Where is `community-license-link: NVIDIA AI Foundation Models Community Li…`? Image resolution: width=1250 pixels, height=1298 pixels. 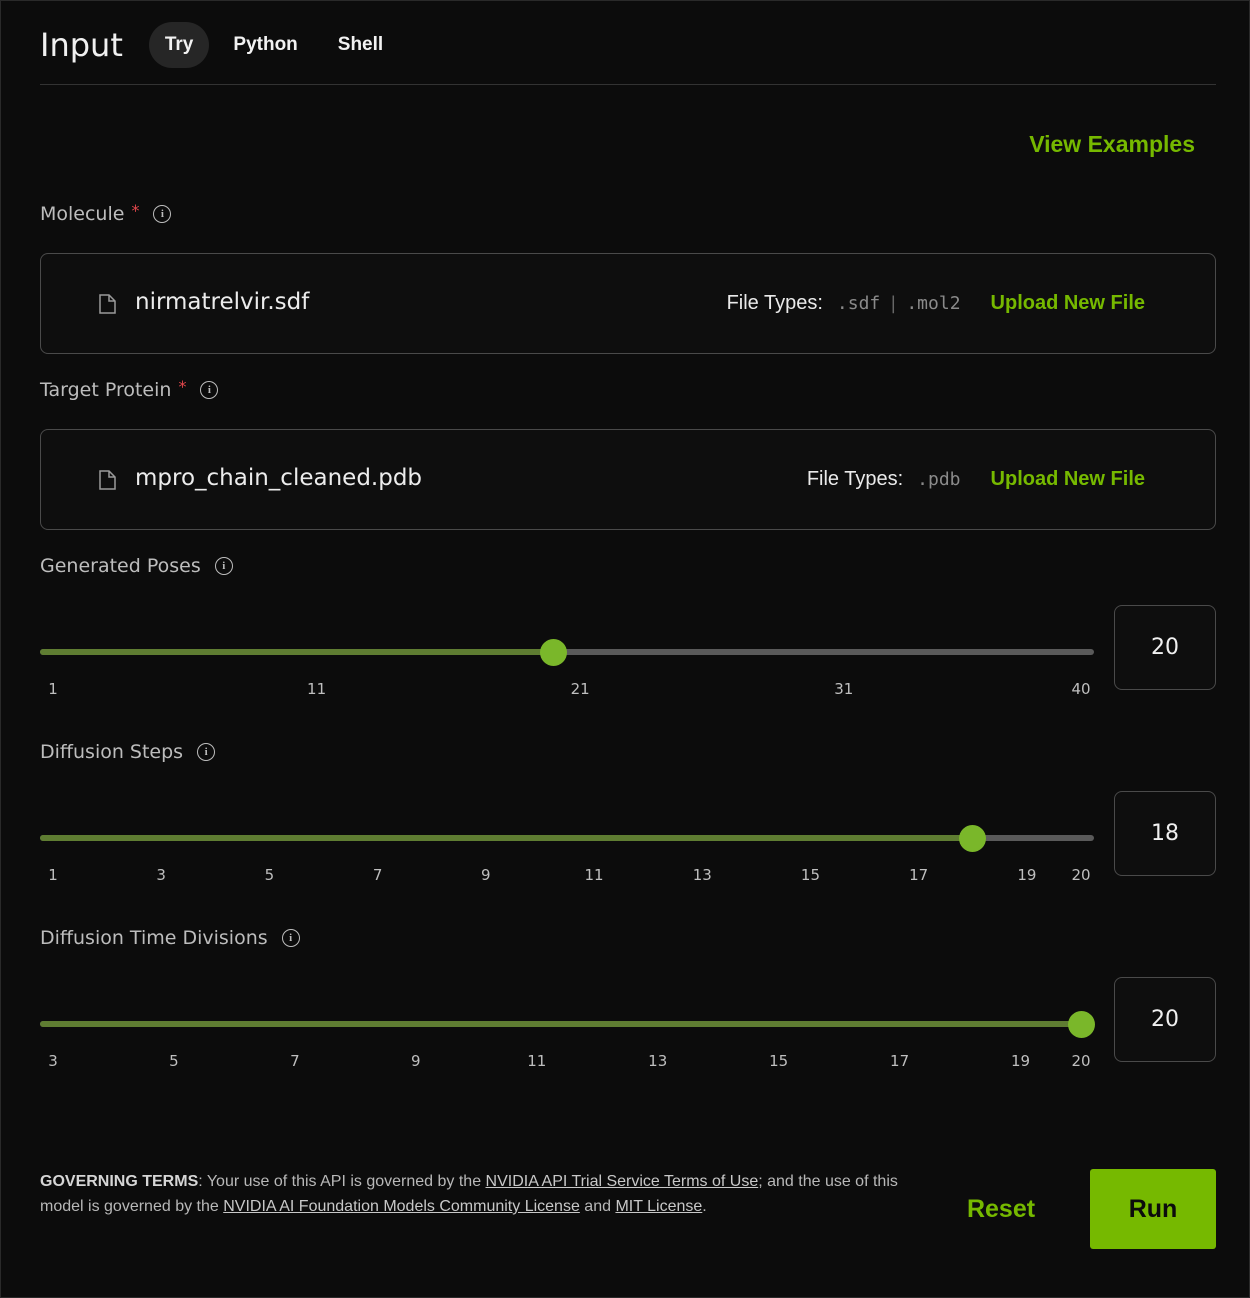 community-license-link: NVIDIA AI Foundation Models Community Li… is located at coordinates (401, 1206).